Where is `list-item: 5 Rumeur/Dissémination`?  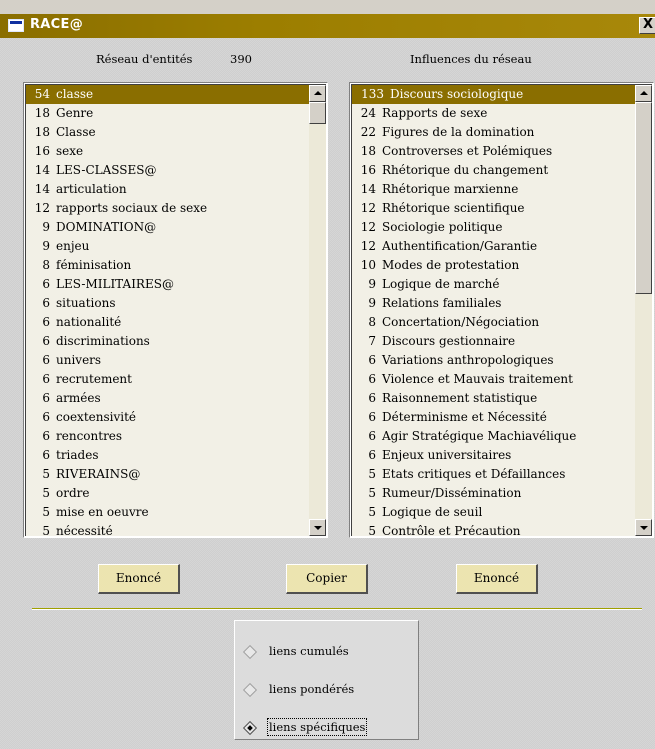
list-item: 5 Rumeur/Dissémination is located at coordinates (493, 493).